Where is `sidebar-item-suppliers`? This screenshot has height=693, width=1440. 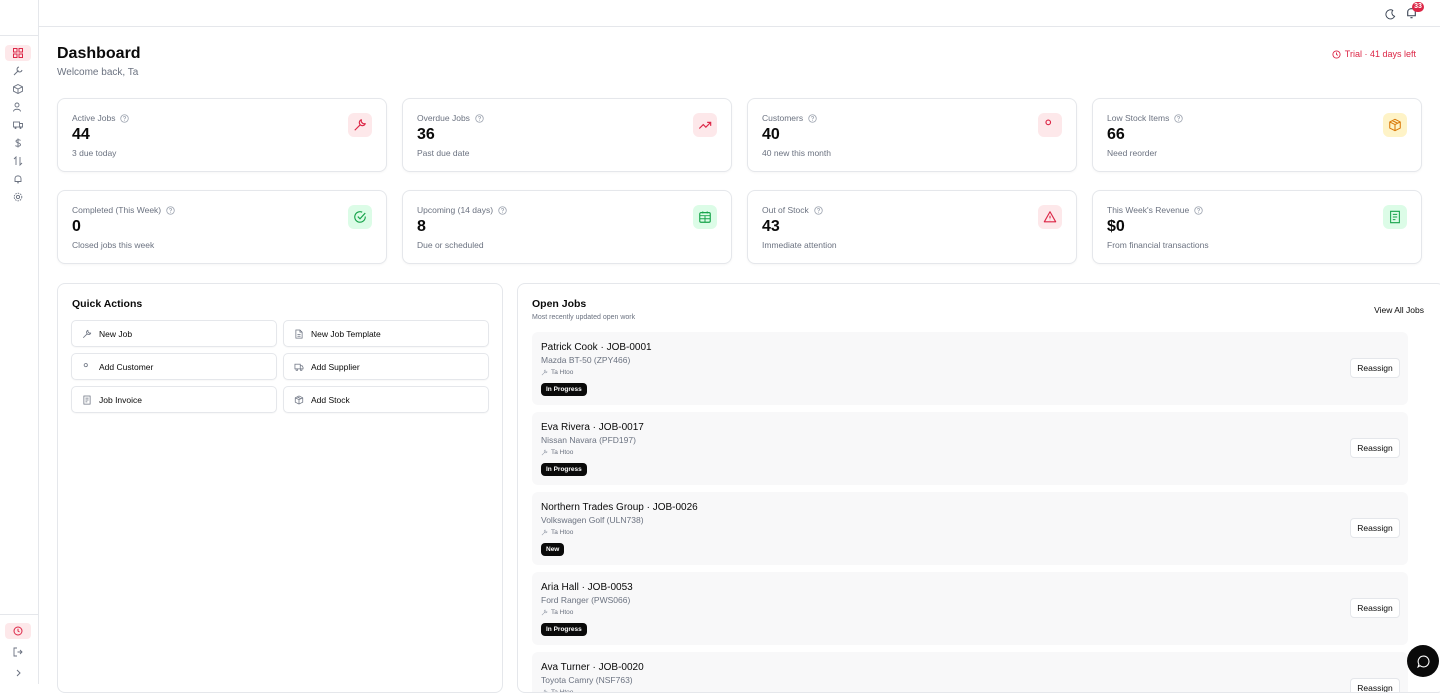 sidebar-item-suppliers is located at coordinates (18, 125).